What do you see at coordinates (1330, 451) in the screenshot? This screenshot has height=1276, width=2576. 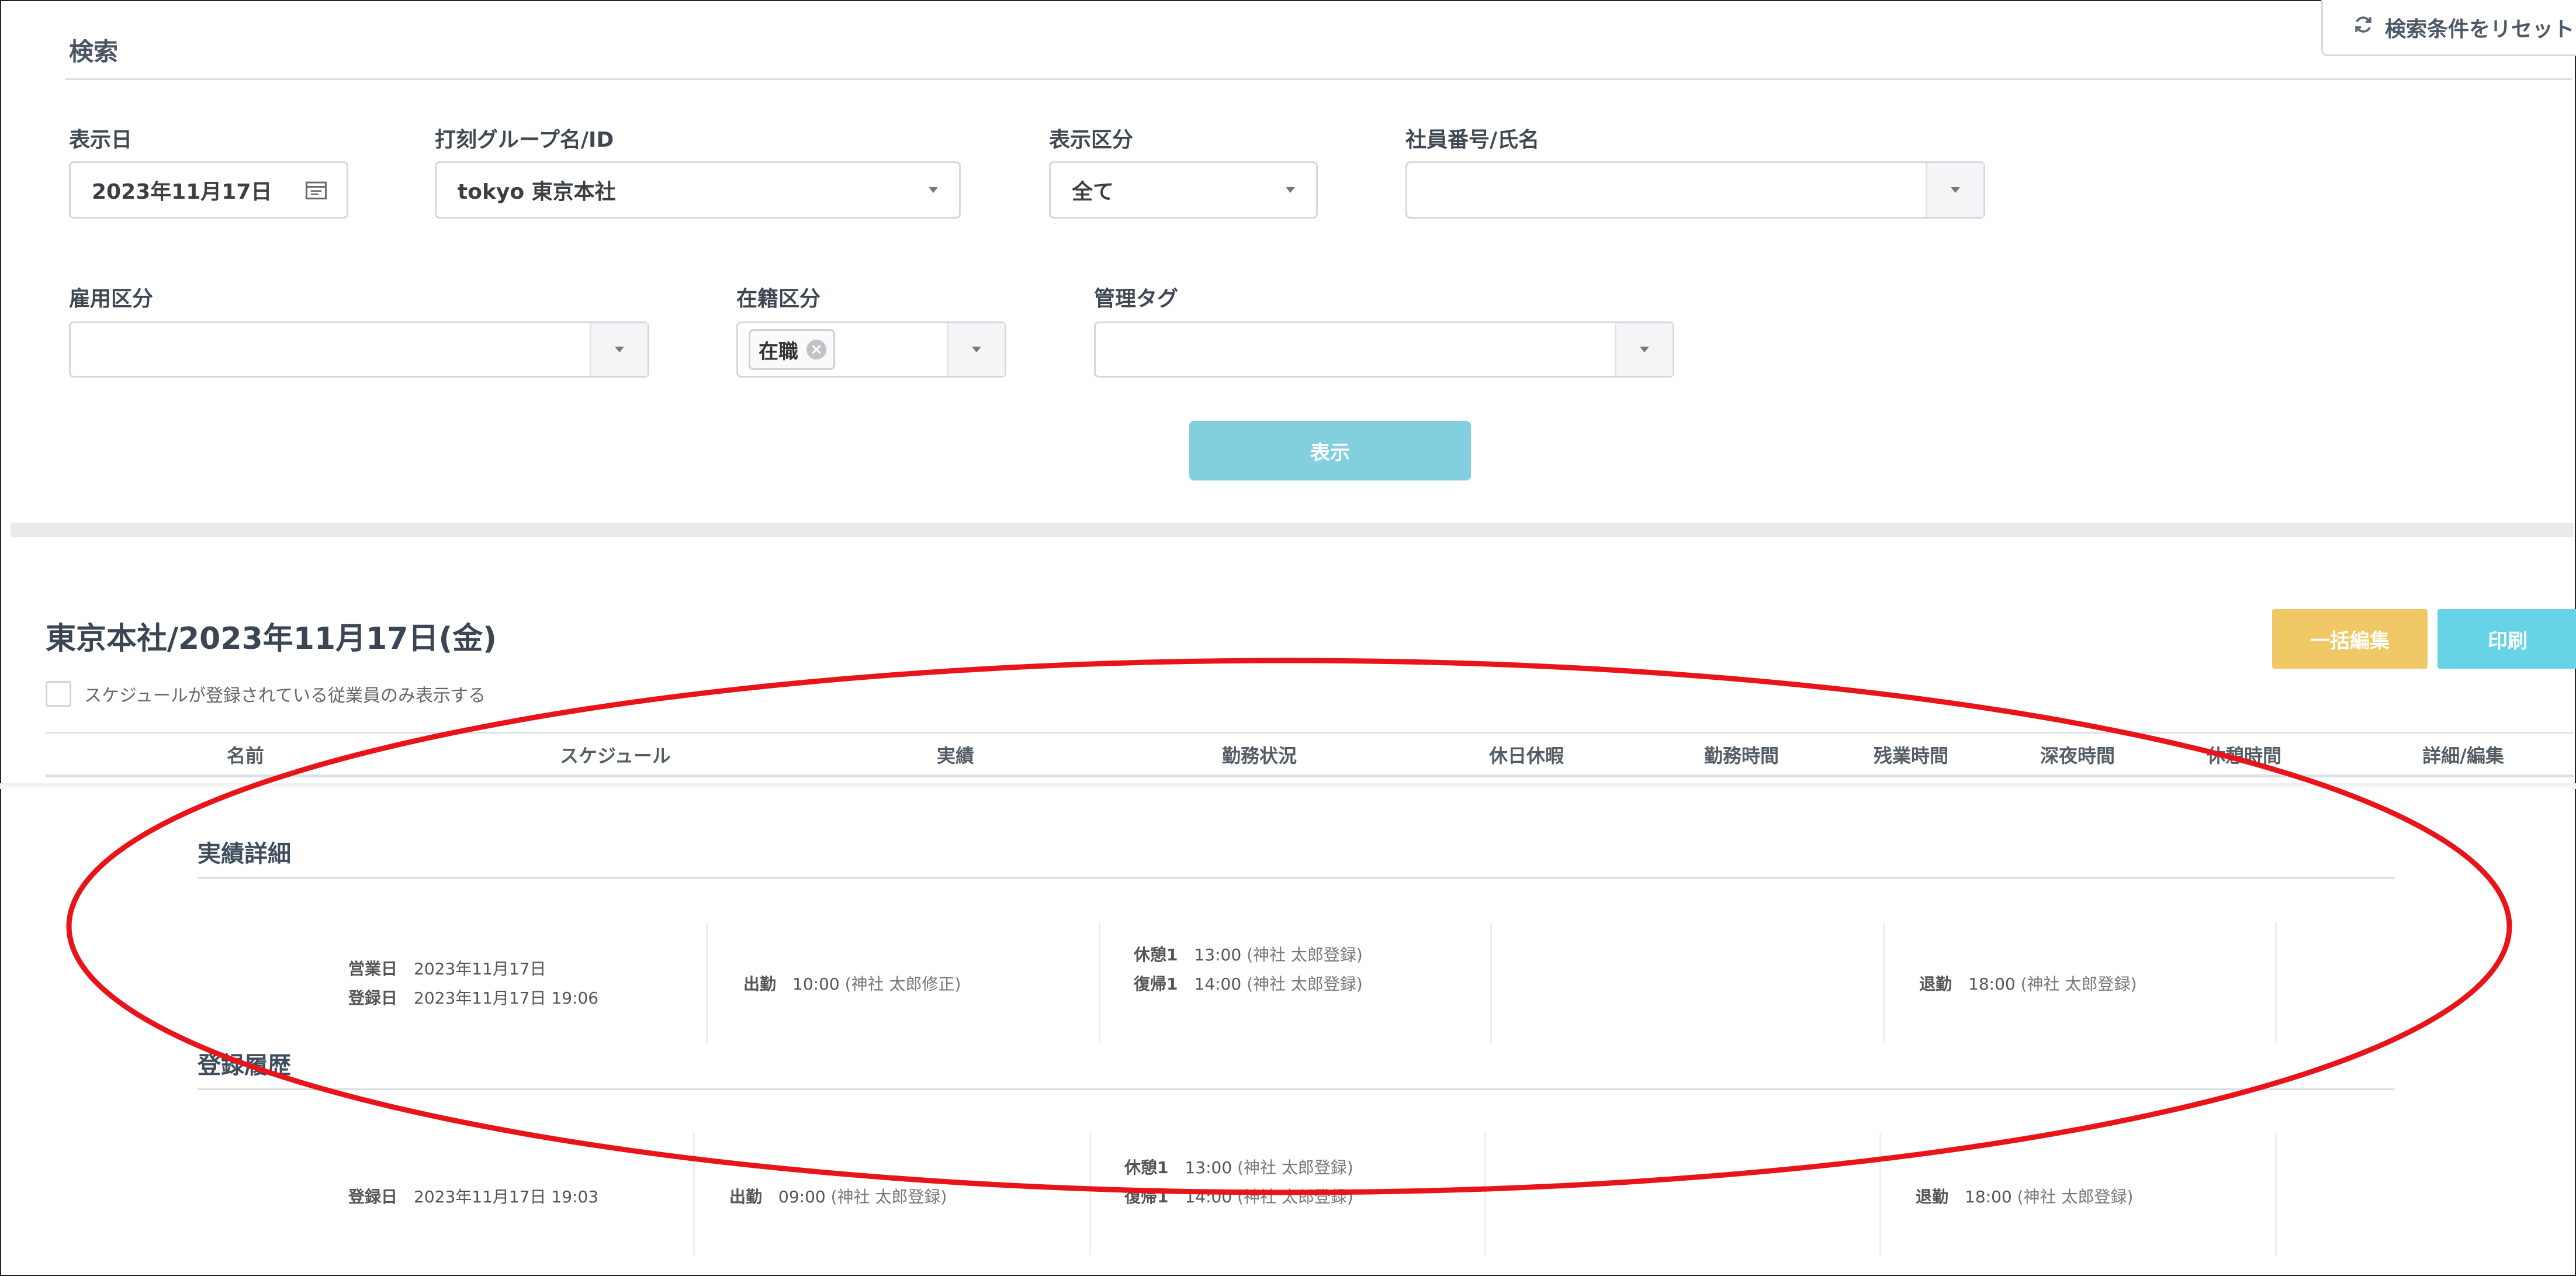 I see `show-button: 表示` at bounding box center [1330, 451].